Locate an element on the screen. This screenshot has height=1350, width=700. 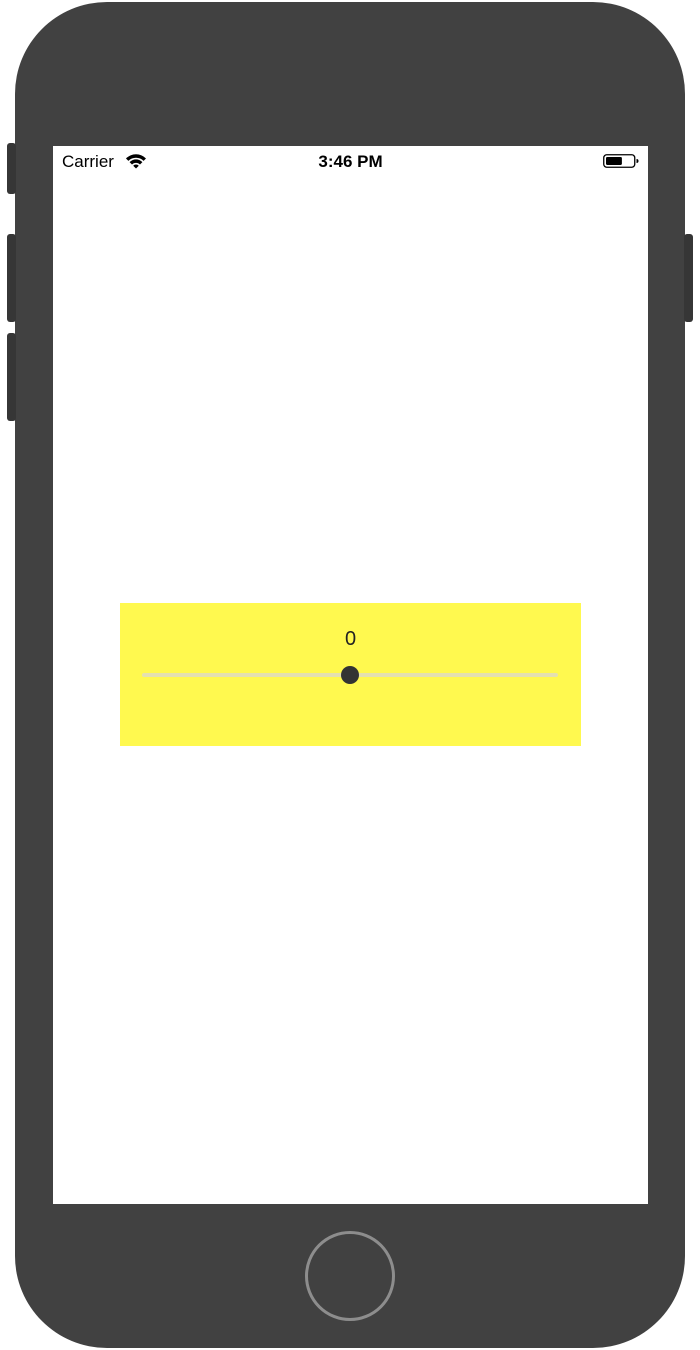
clock: 3:46 PM is located at coordinates (350, 161).